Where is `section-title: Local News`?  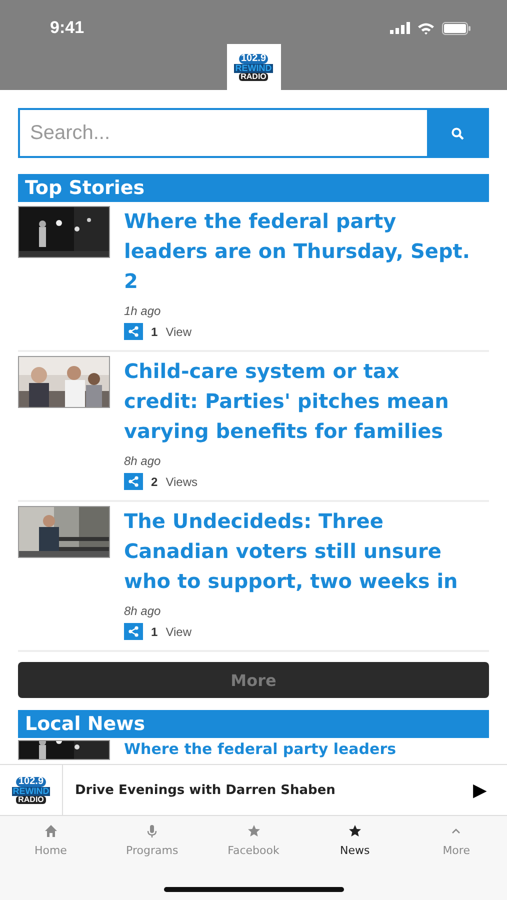
section-title: Local News is located at coordinates (253, 724).